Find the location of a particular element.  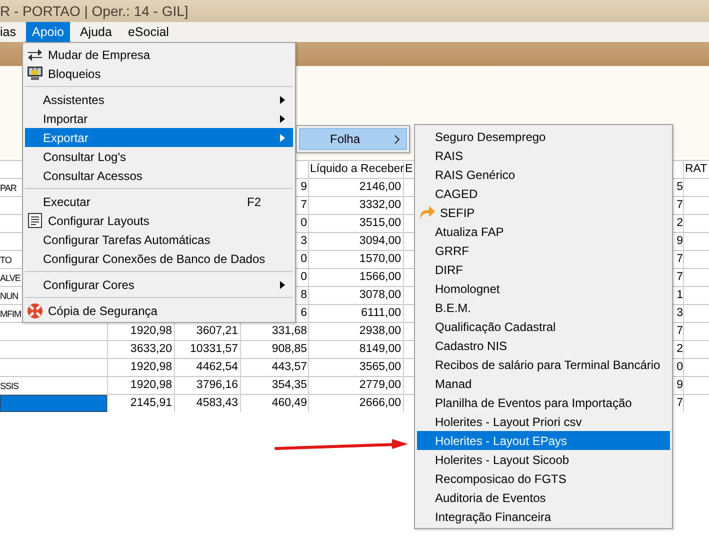

menu-item: Configurar Conexões de Banco de Dados is located at coordinates (159, 258).